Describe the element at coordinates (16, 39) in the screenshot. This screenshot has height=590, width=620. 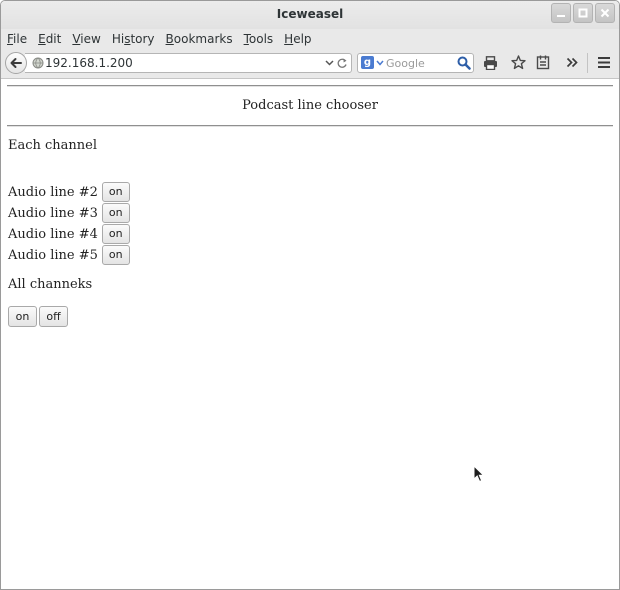
I see `menu-file: File` at that location.